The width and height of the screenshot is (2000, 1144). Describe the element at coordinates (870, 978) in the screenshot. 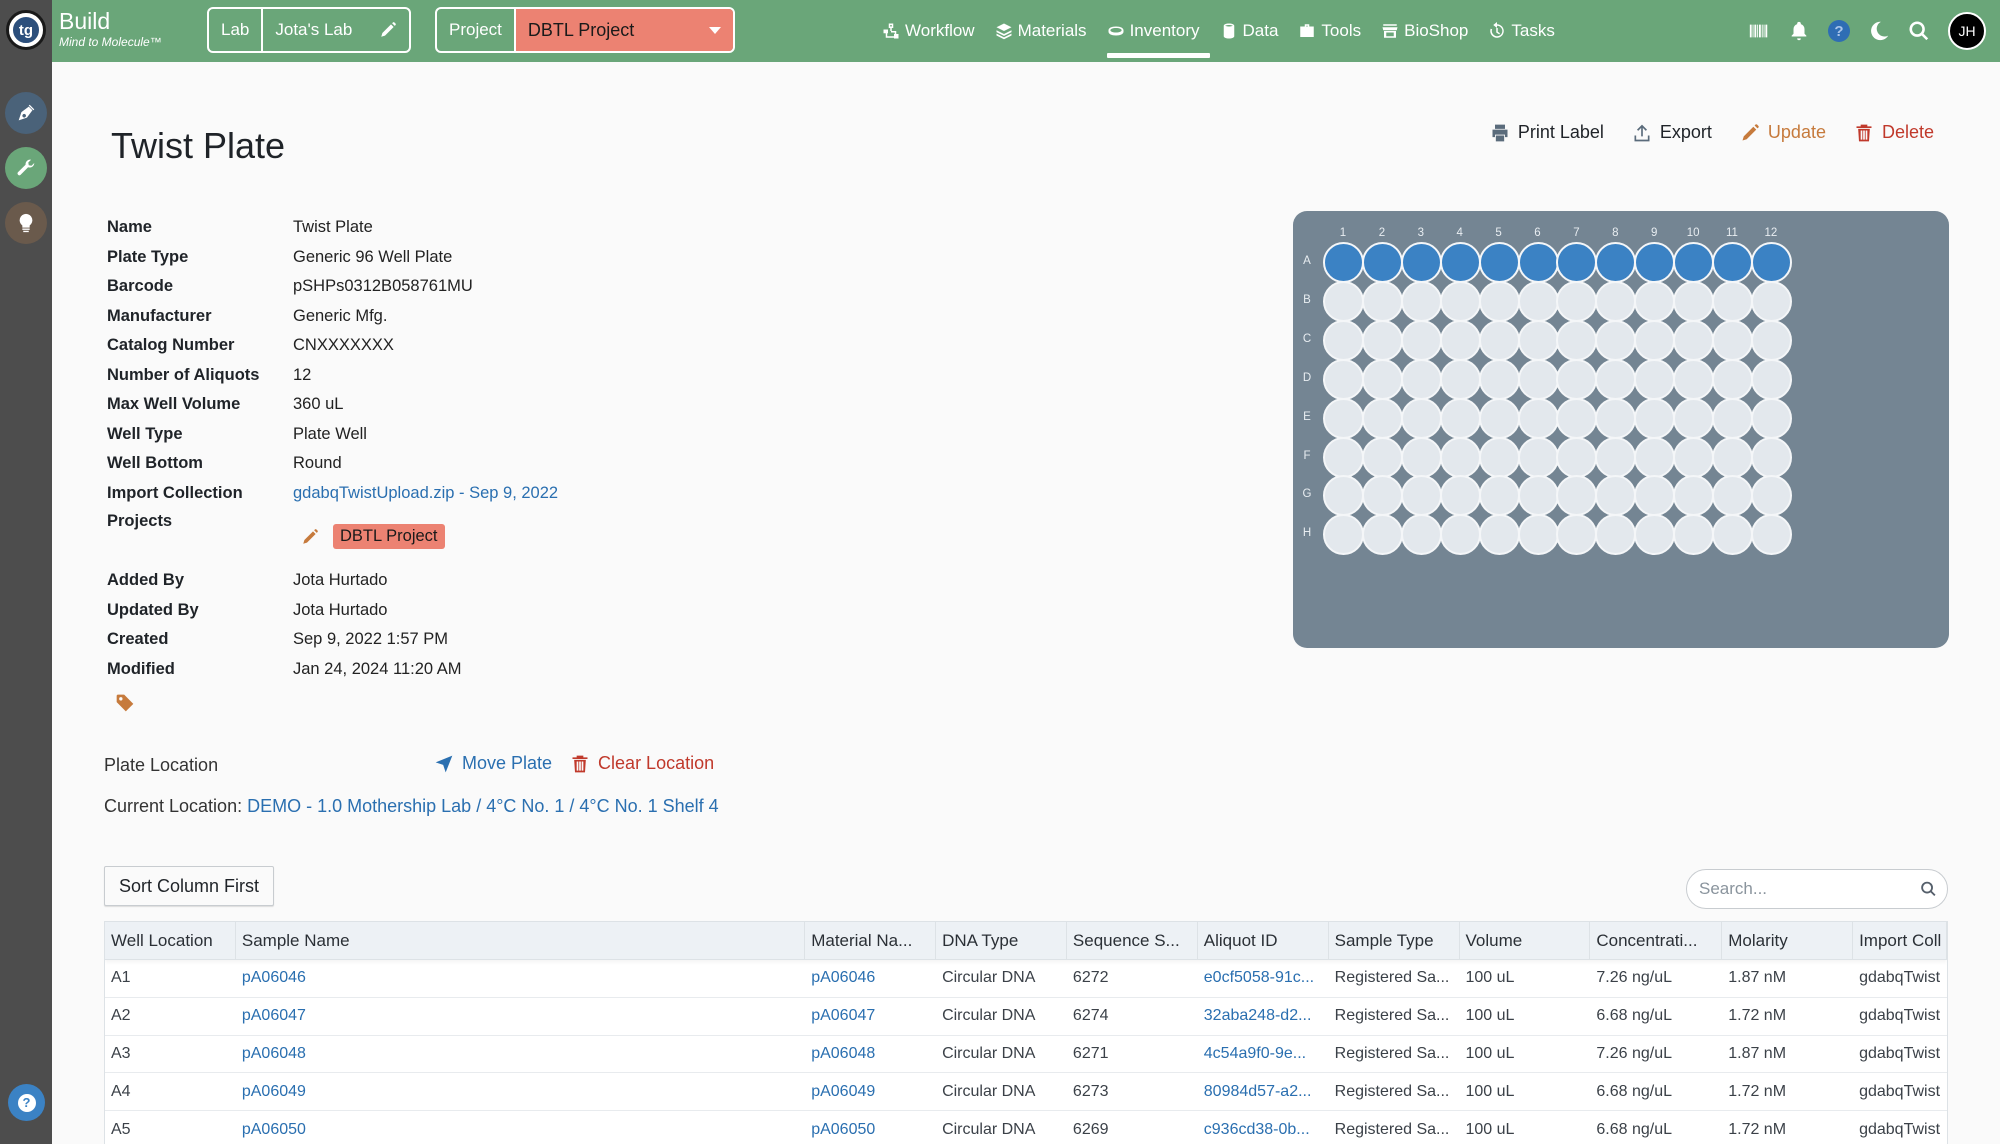

I see `cell-material-name: pA06046` at that location.